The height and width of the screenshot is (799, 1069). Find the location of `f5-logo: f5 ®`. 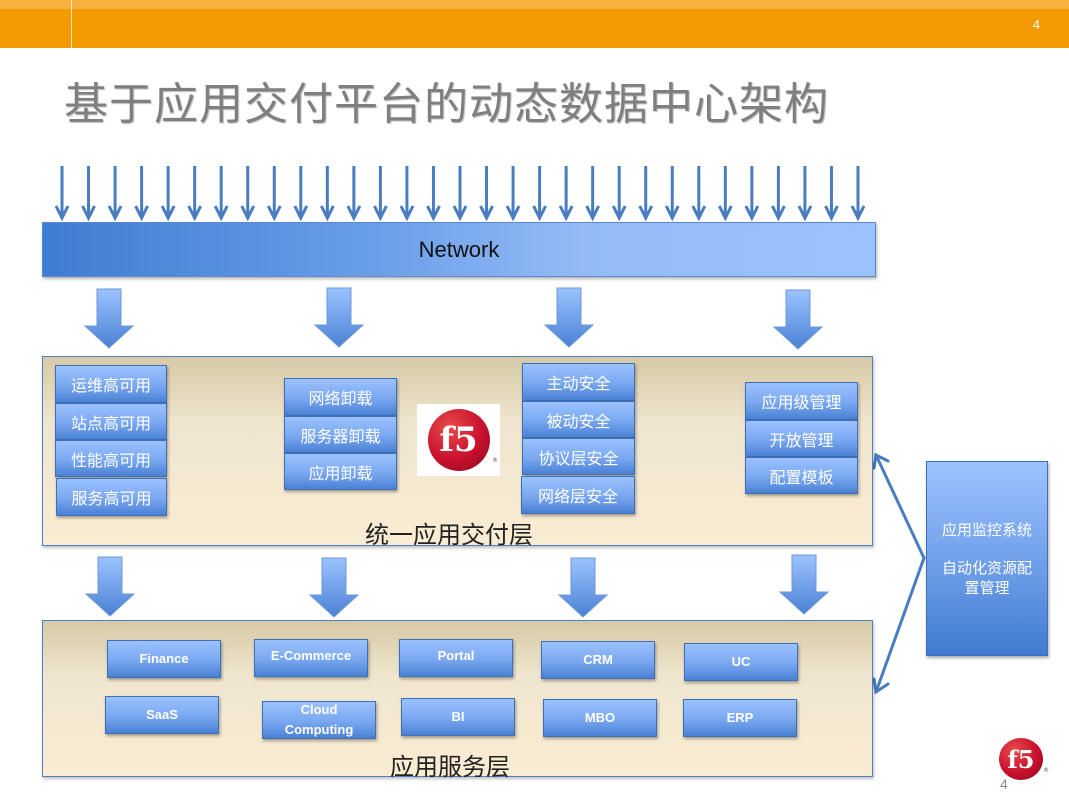

f5-logo: f5 ® is located at coordinates (458, 440).